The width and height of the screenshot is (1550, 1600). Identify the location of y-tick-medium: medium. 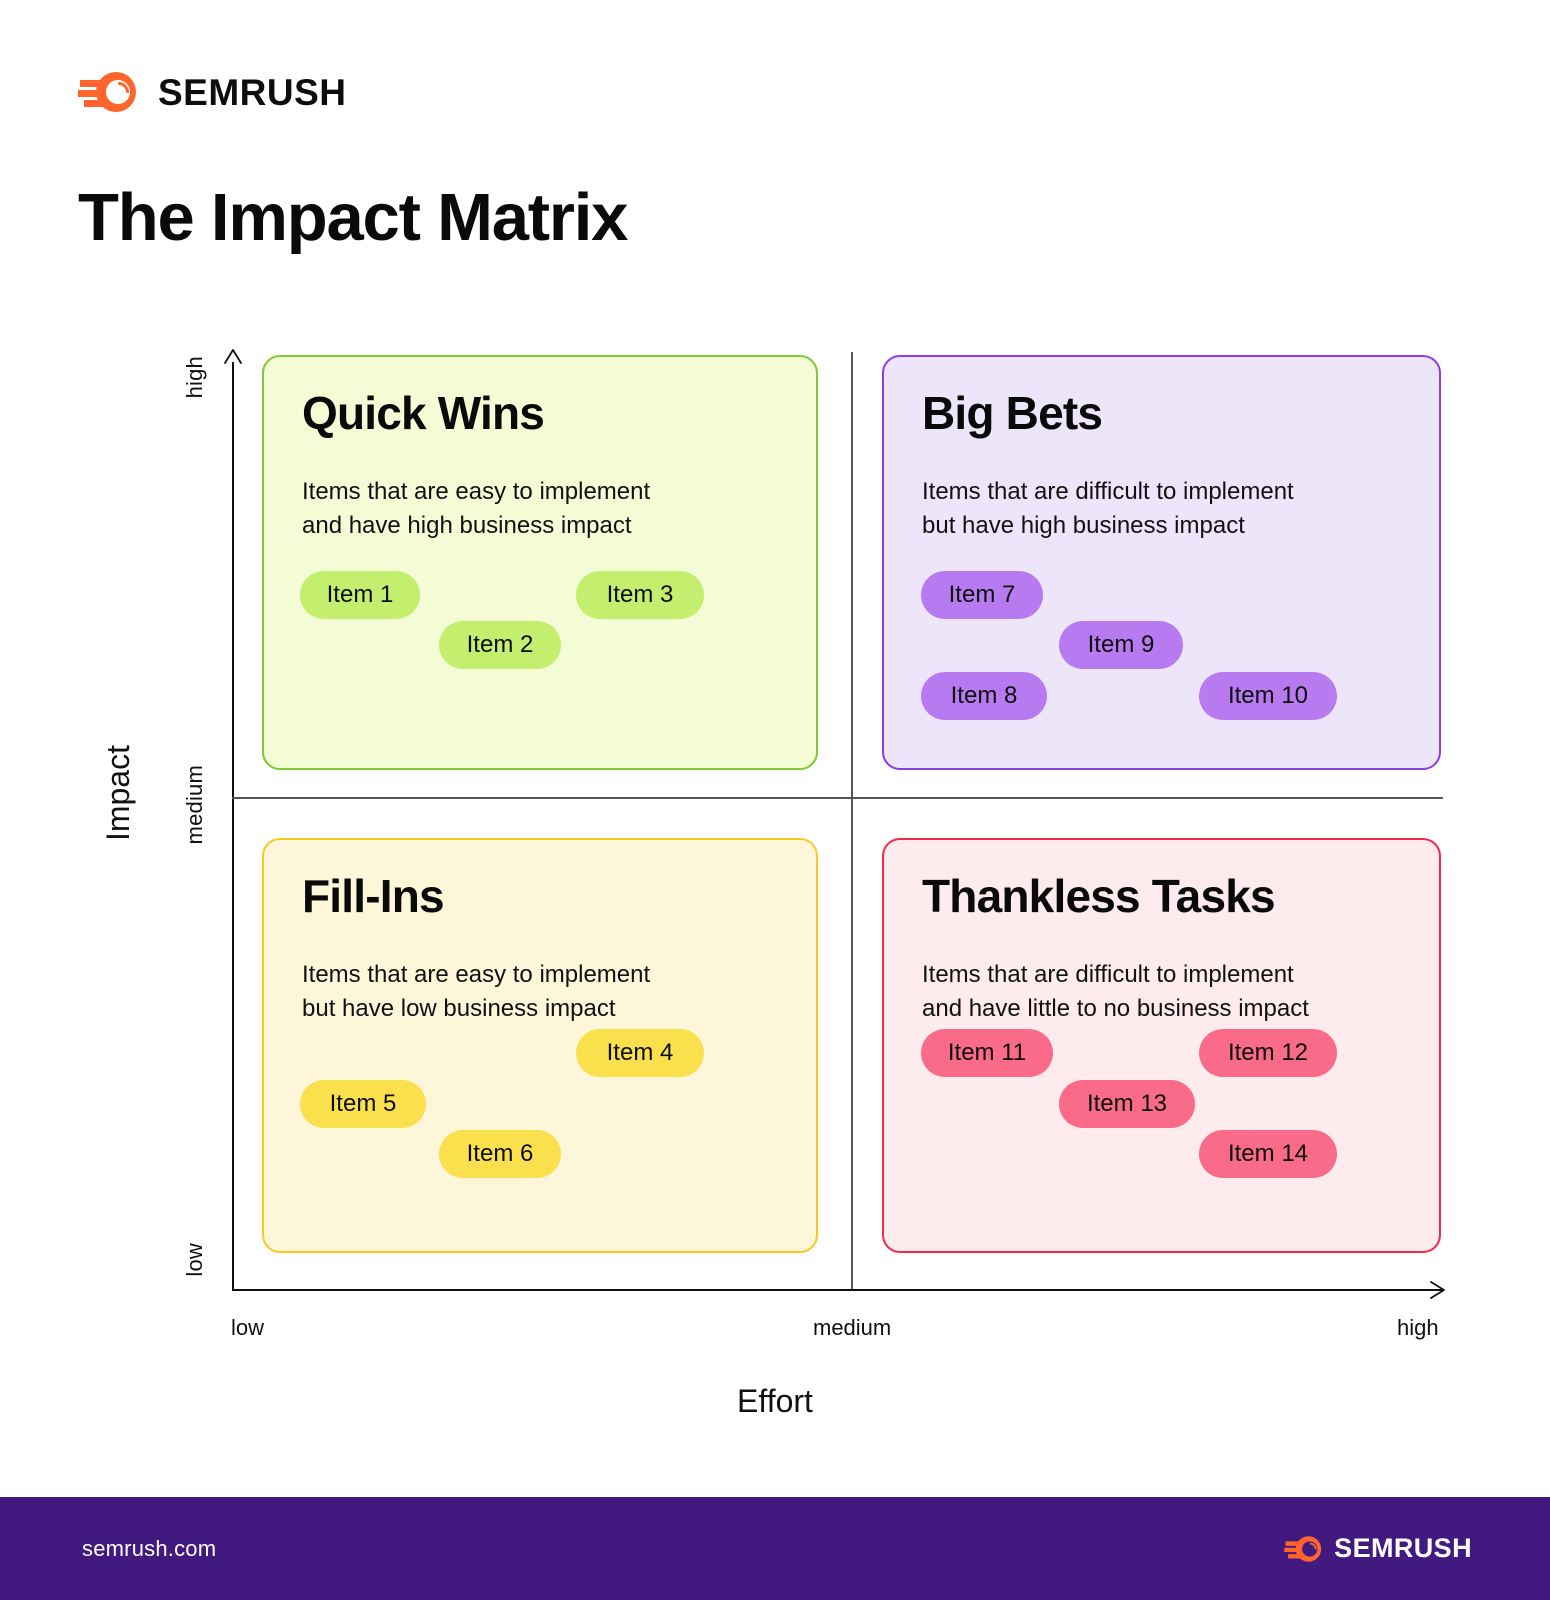
(194, 805).